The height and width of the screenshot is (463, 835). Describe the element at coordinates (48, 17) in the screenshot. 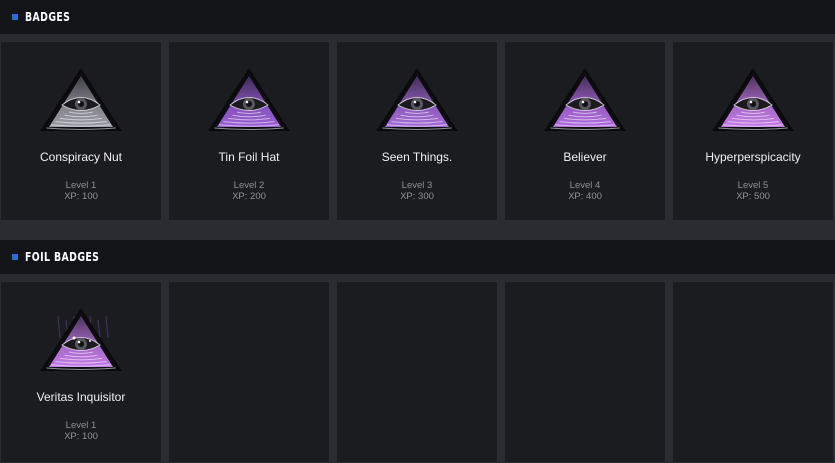

I see `badges-title: BADGES` at that location.